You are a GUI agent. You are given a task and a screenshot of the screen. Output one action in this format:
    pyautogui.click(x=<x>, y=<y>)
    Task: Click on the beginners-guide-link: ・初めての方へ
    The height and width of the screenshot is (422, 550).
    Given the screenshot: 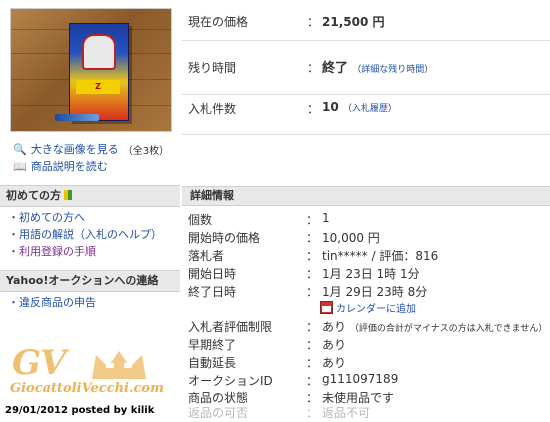 What is the action you would take?
    pyautogui.click(x=94, y=217)
    